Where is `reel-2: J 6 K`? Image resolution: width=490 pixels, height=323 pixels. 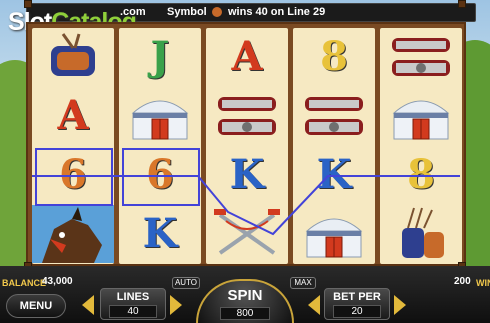
reel-2: J 6 K is located at coordinates (160, 146).